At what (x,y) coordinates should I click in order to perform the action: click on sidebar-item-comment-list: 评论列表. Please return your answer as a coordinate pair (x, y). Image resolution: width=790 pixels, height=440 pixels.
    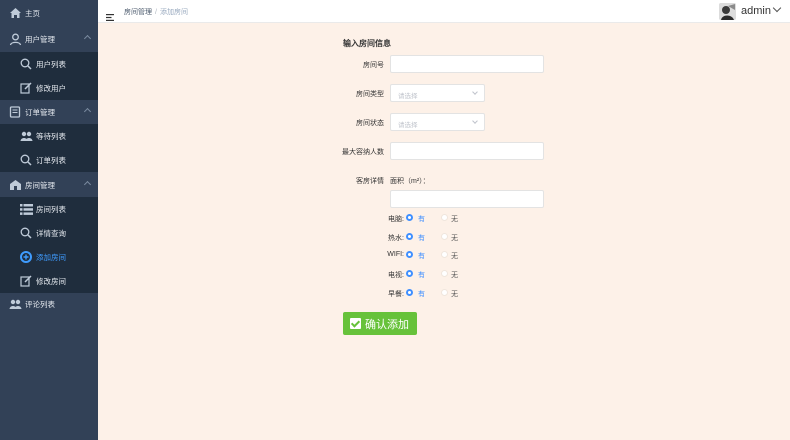
    Looking at the image, I should click on (49, 304).